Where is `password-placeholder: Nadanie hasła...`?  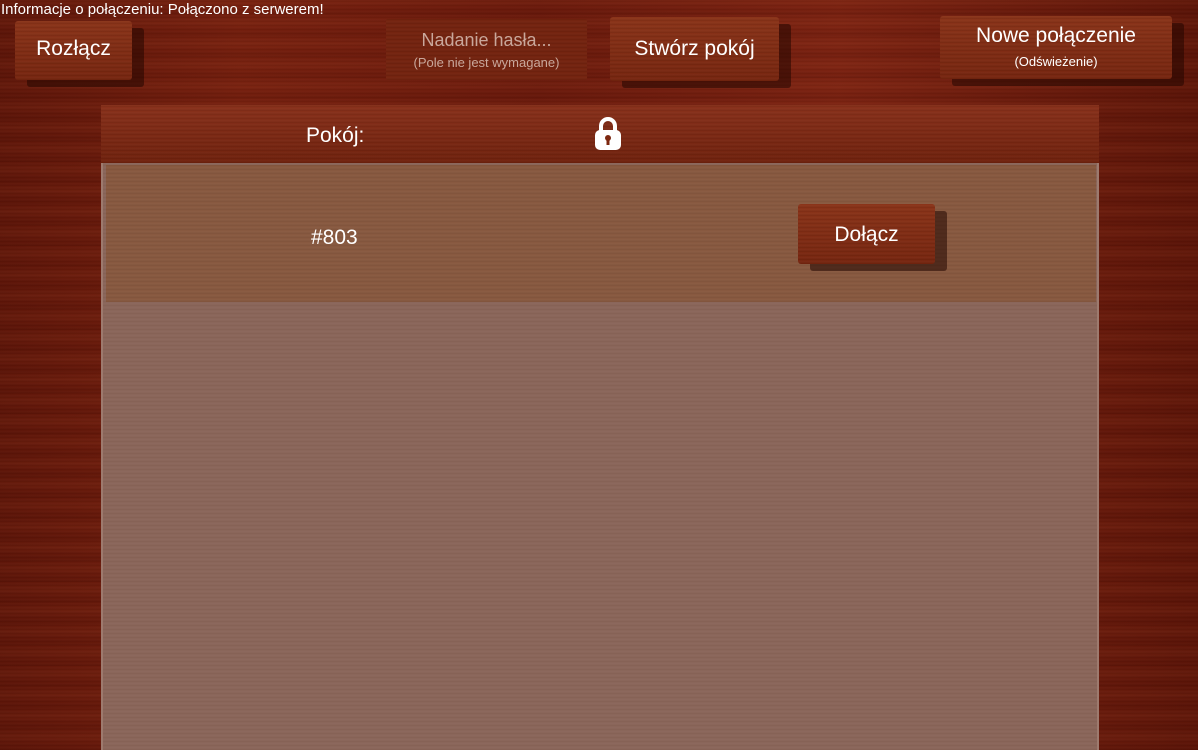
password-placeholder: Nadanie hasła... is located at coordinates (486, 40).